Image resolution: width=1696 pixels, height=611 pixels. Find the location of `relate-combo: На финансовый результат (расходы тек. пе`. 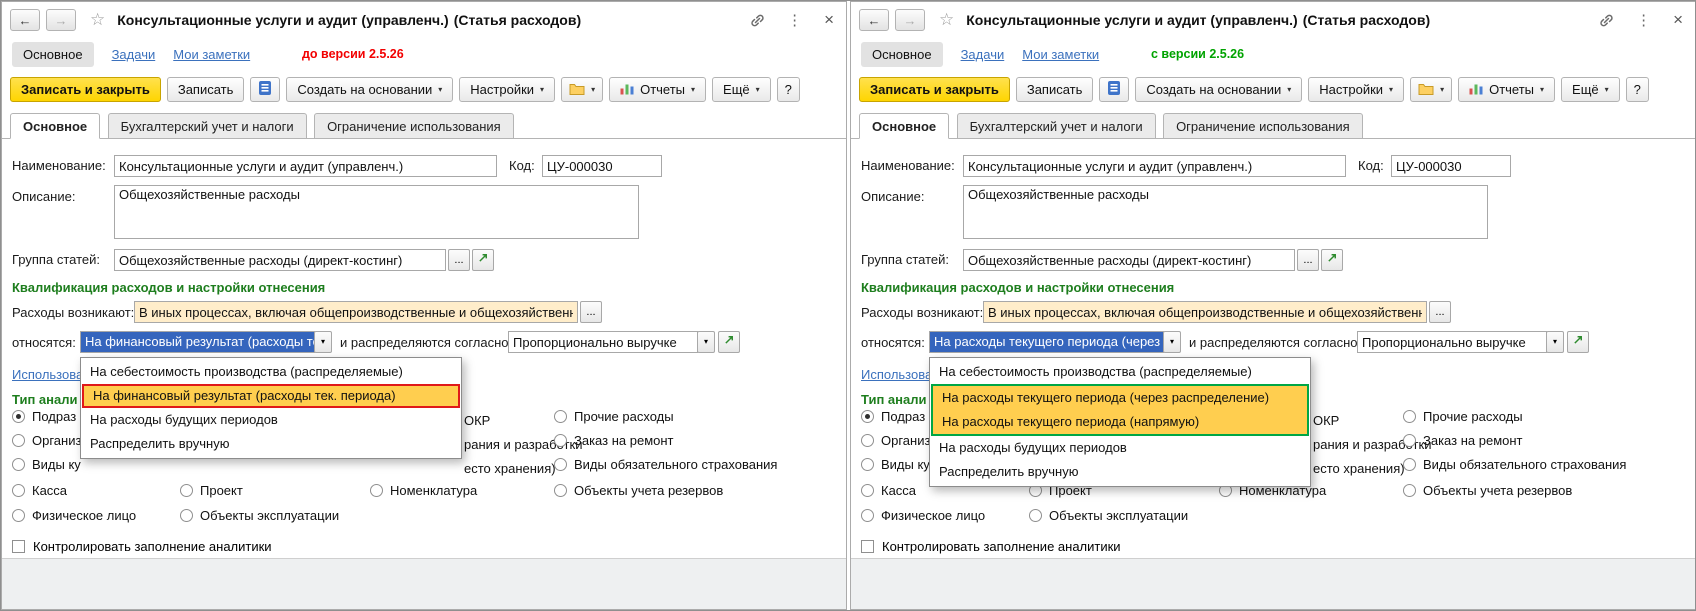

relate-combo: На финансовый результат (расходы тек. пе is located at coordinates (197, 342).